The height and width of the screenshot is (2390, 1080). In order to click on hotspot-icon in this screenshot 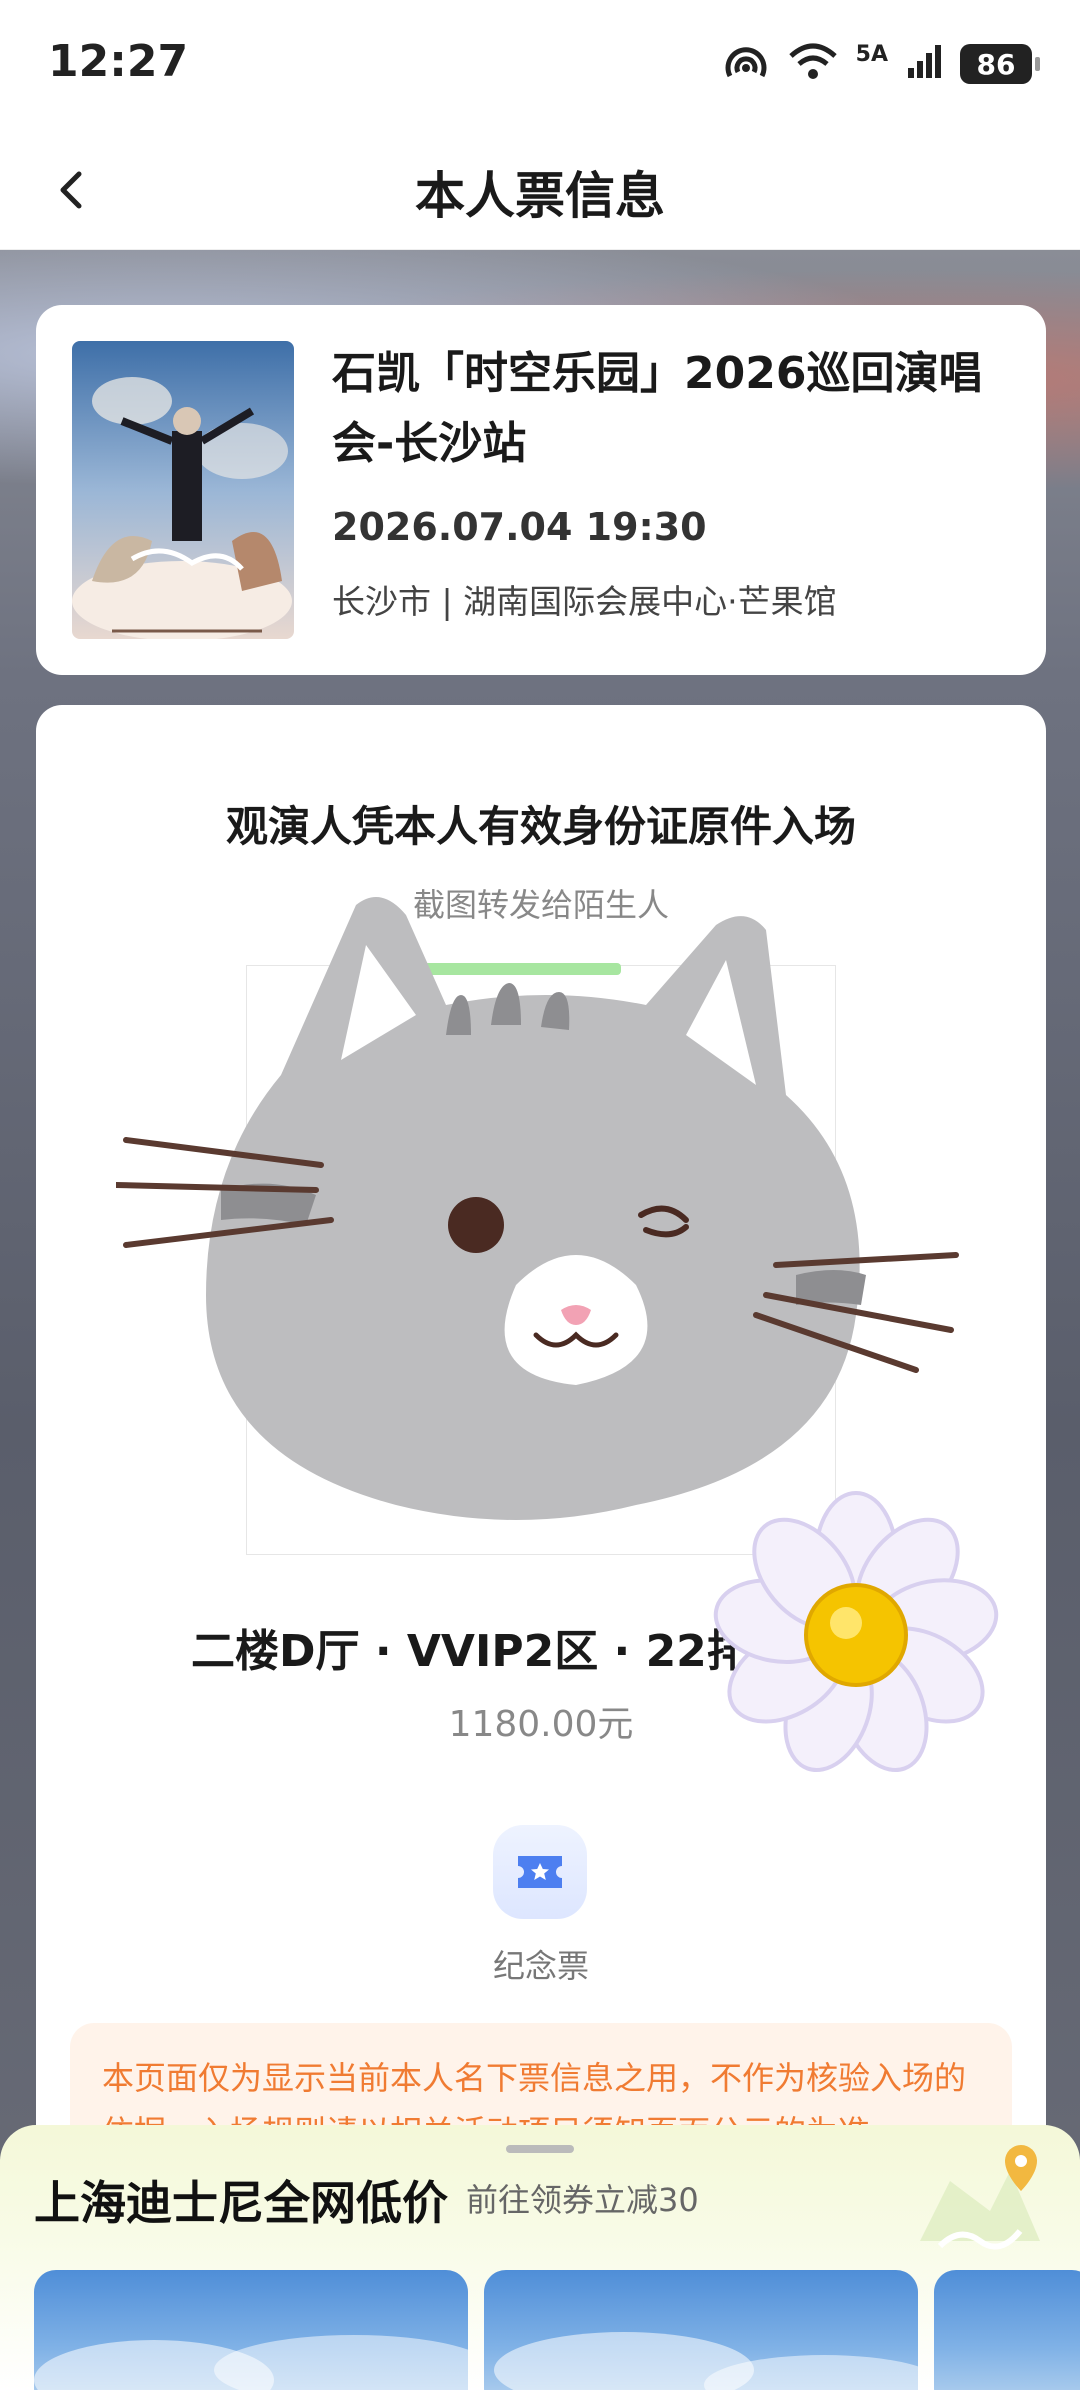, I will do `click(746, 64)`.